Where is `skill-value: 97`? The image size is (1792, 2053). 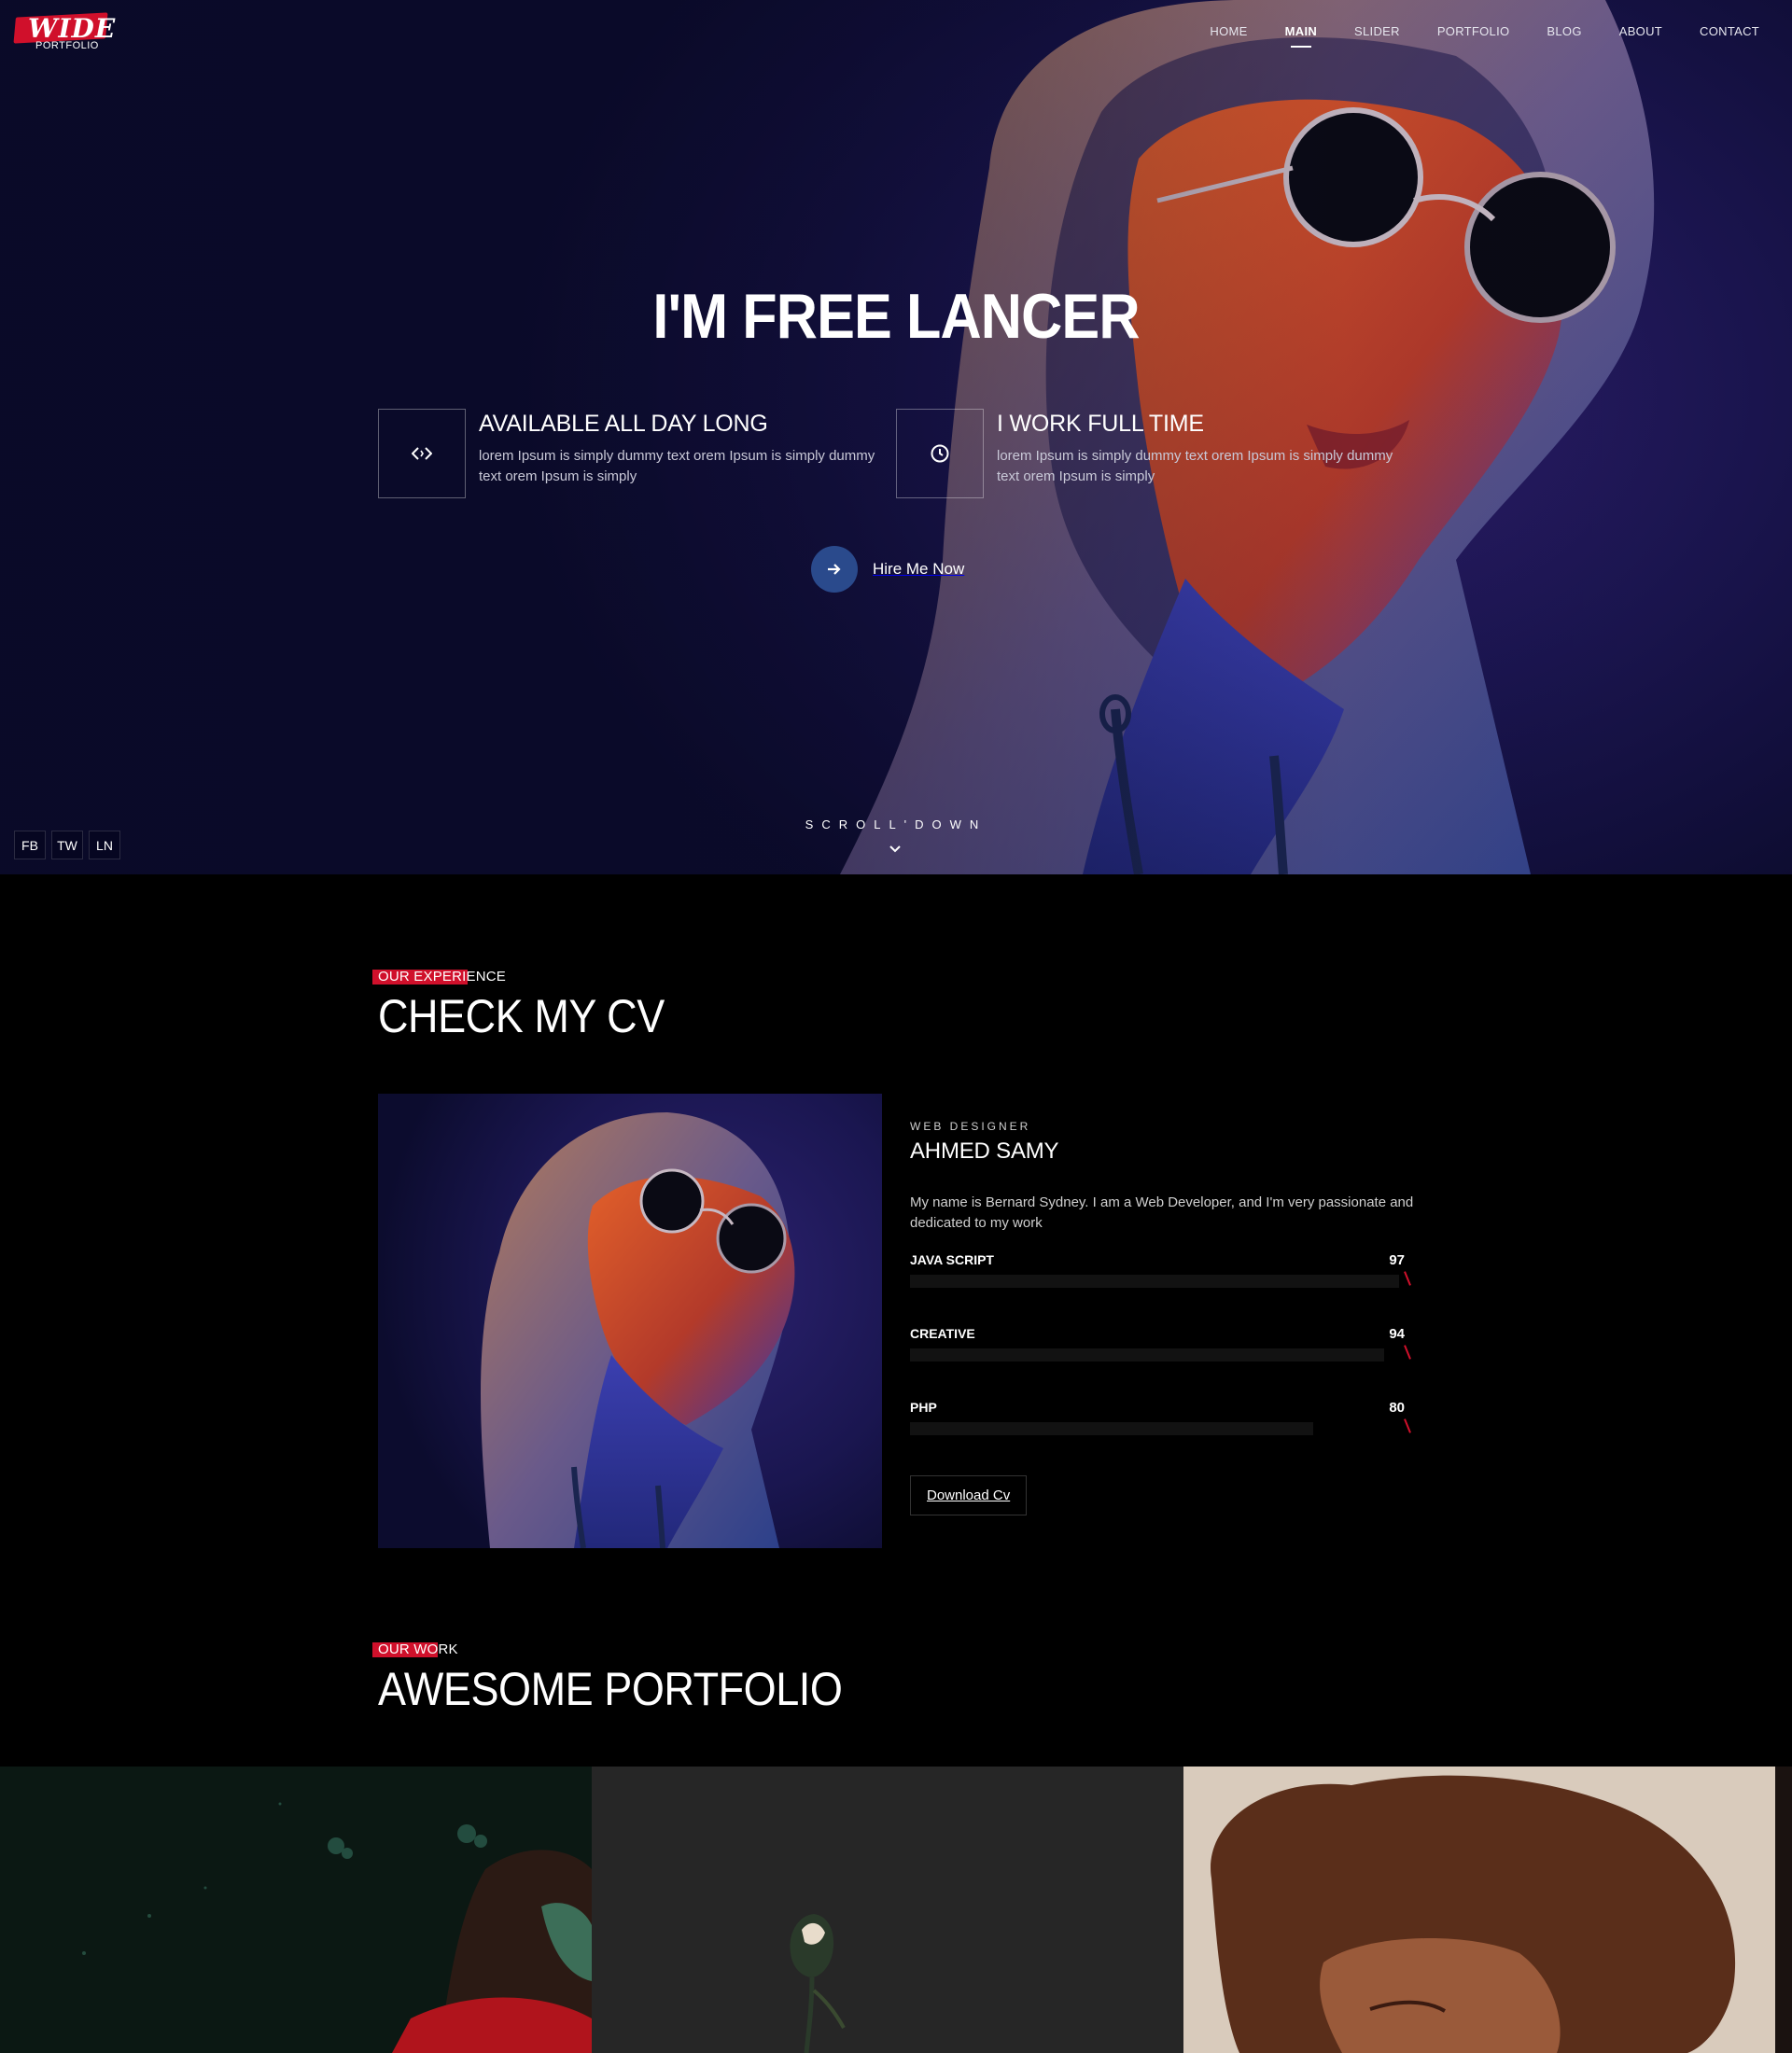
skill-value: 97 is located at coordinates (1397, 1260).